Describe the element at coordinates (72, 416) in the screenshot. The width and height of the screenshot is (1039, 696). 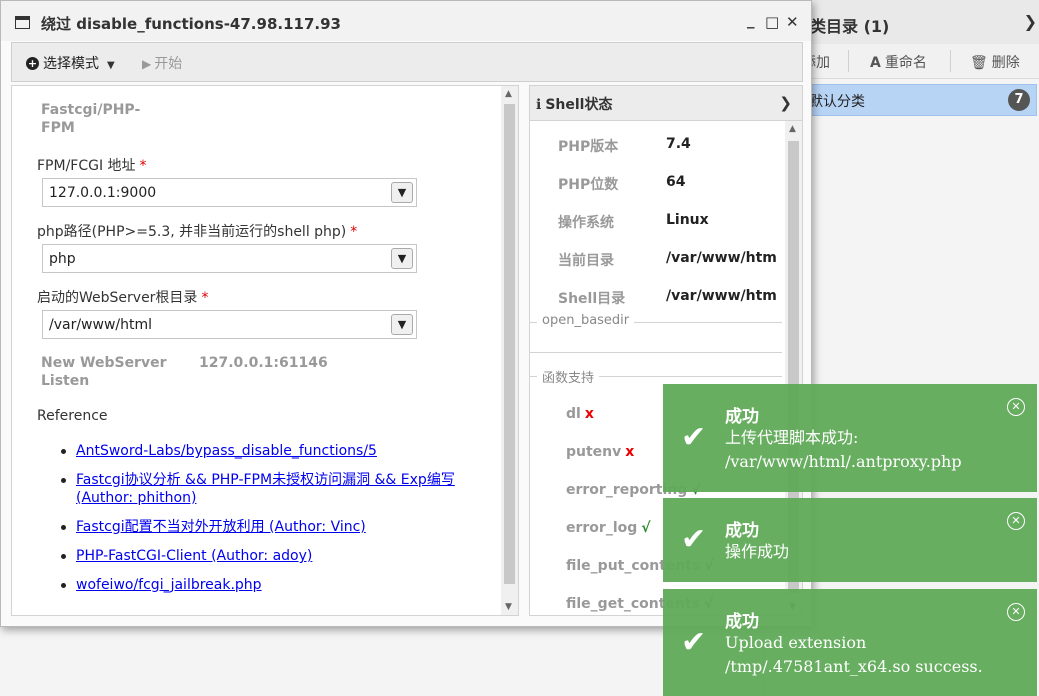
I see `reference-heading: Reference` at that location.